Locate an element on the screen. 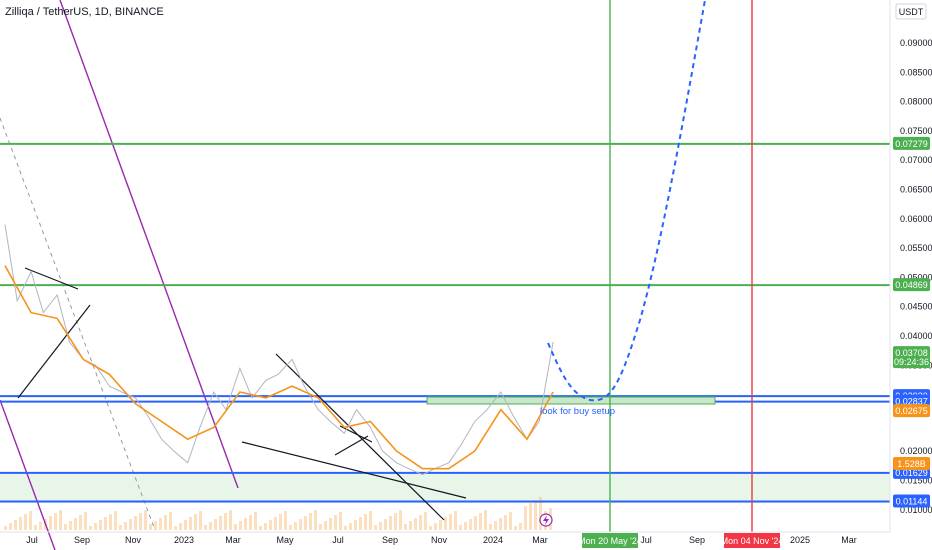 This screenshot has width=932, height=550. chart-title: Zilliqa / TetherUS, 1D, BINANCE is located at coordinates (84, 12).